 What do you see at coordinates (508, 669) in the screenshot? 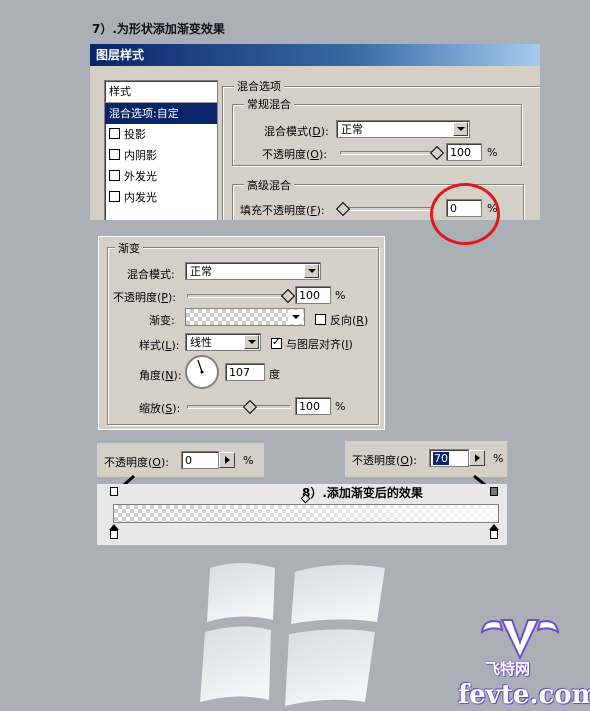
I see `brand-name-cn: 飞特网` at bounding box center [508, 669].